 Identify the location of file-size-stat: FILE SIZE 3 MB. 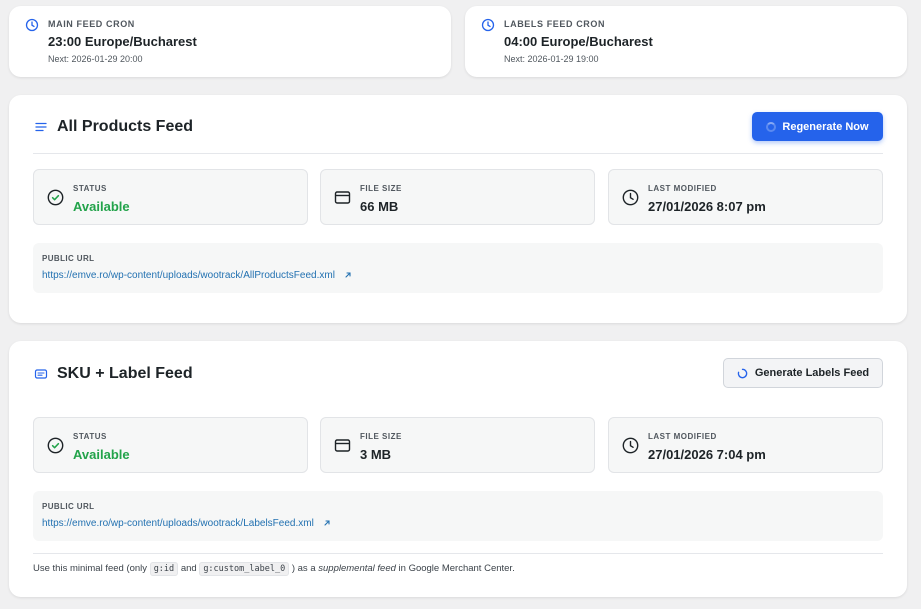
(457, 445).